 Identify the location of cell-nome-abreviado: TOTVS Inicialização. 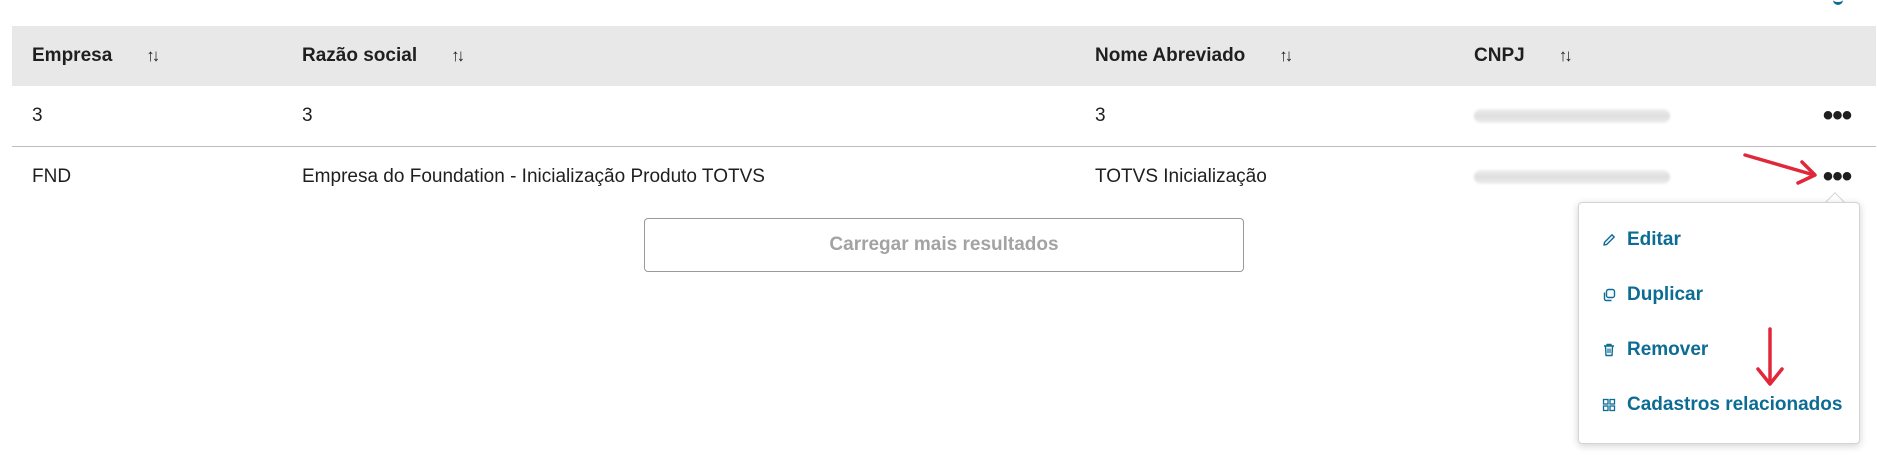
(1181, 176).